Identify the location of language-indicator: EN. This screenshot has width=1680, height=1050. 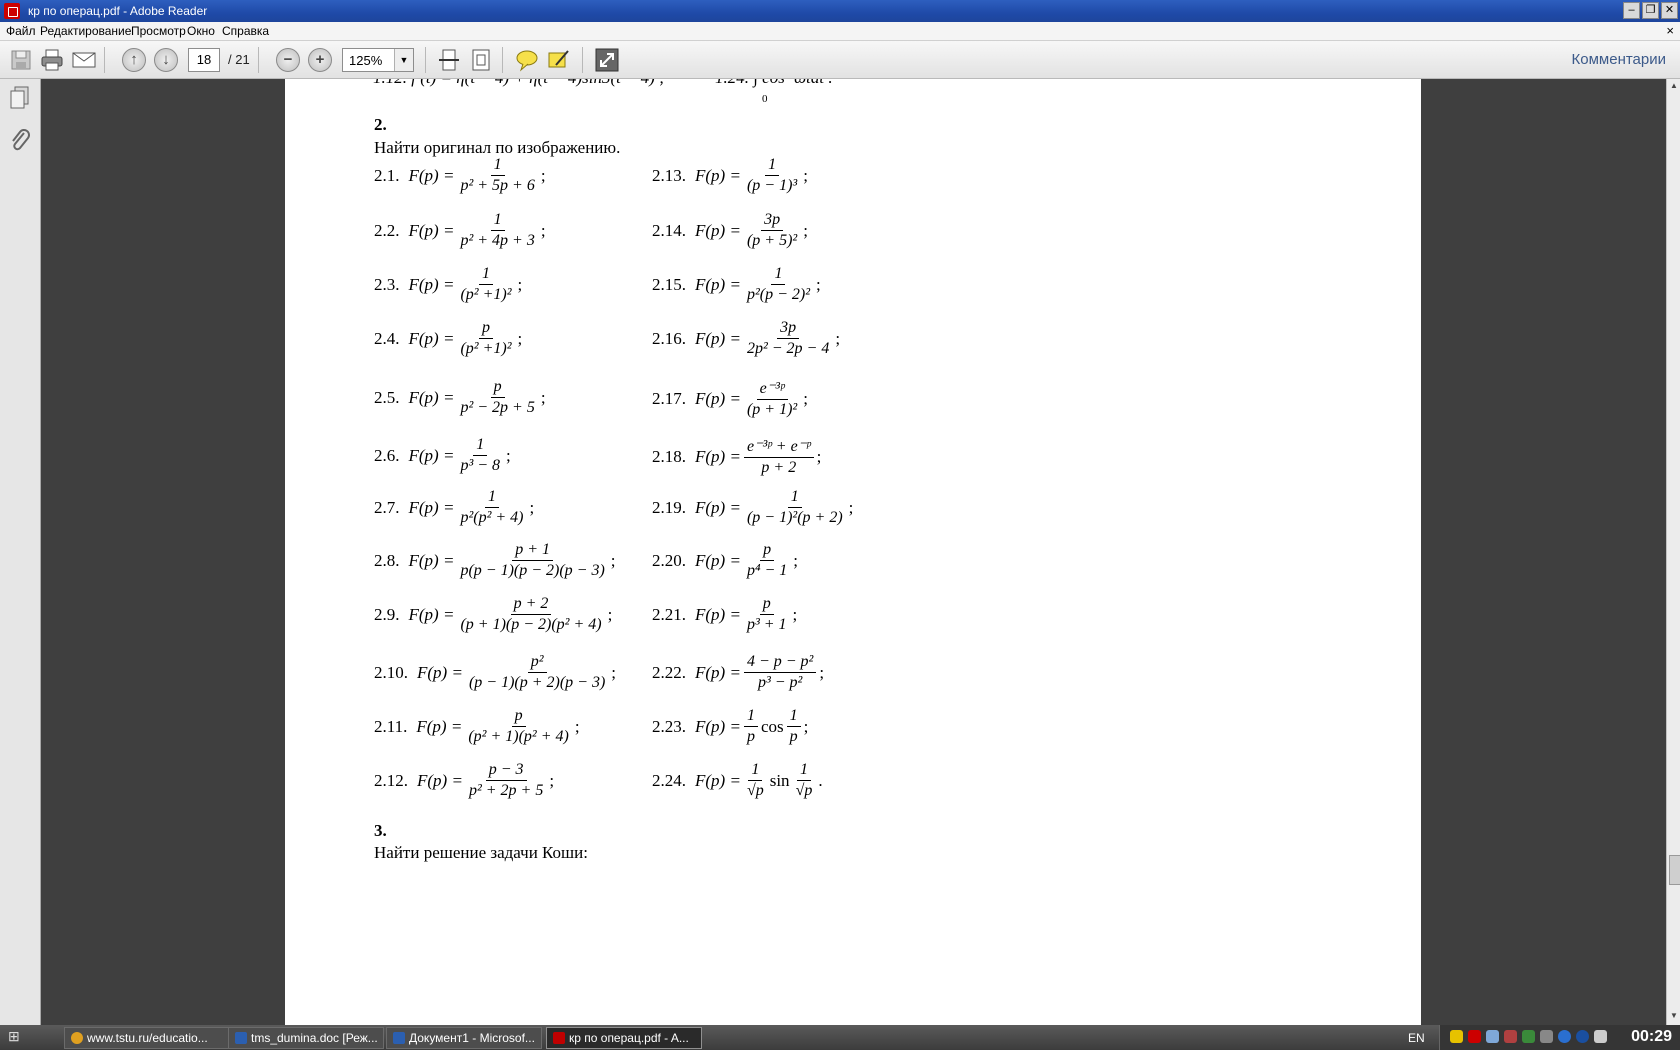
(1416, 1038).